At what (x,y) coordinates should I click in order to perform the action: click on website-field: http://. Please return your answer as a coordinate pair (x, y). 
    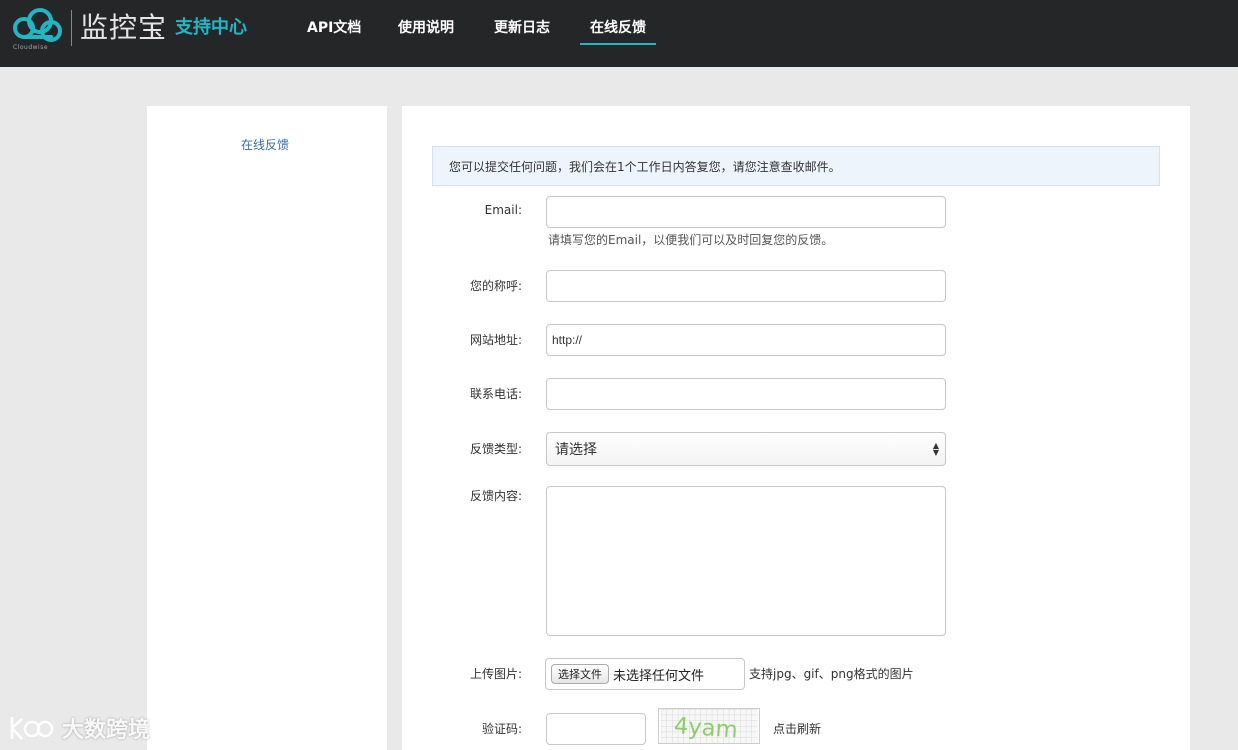
    Looking at the image, I should click on (746, 340).